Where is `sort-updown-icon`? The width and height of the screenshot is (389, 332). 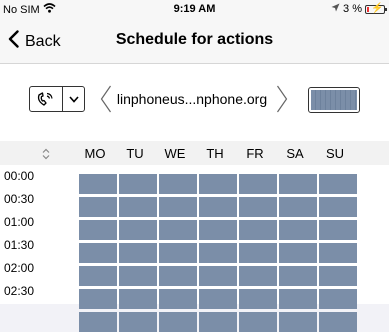
sort-updown-icon is located at coordinates (46, 156).